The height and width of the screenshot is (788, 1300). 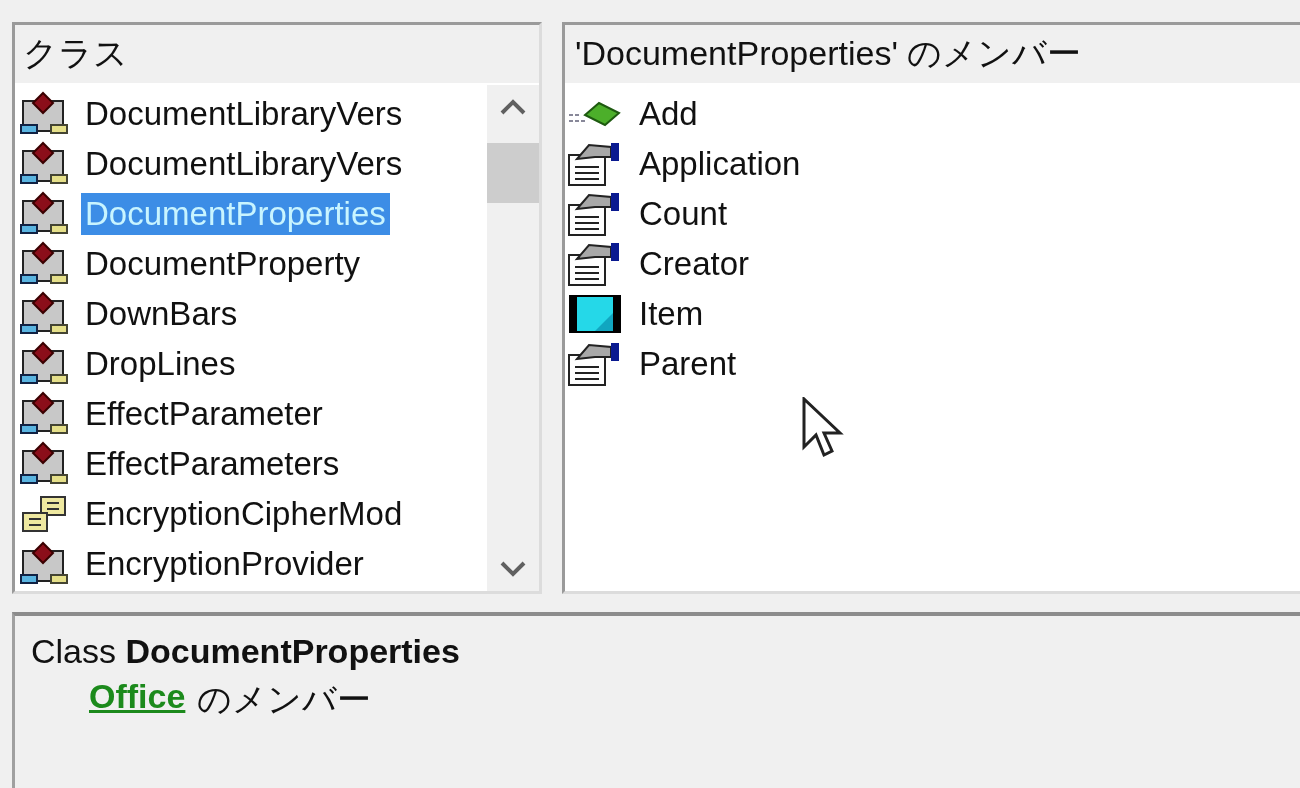 I want to click on pane-header: 'DocumentProperties' のメンバー, so click(x=932, y=55).